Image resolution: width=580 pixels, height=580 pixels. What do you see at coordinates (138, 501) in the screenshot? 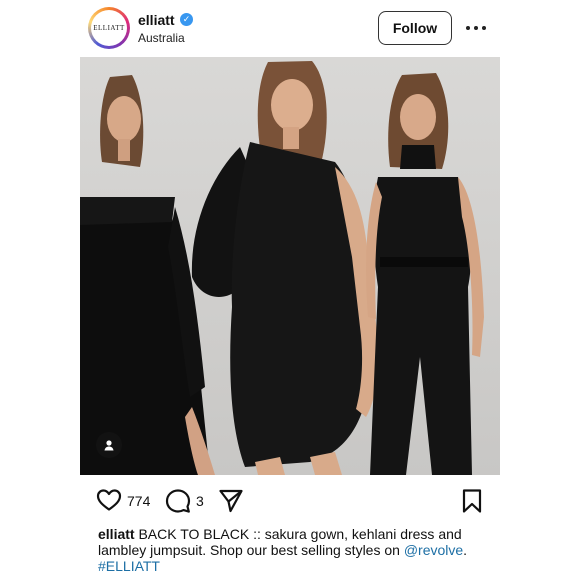
I see `like-count: 774` at bounding box center [138, 501].